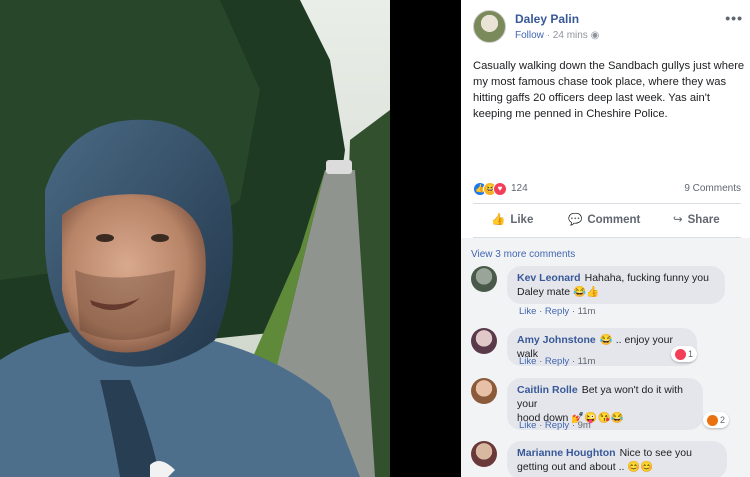 The image size is (750, 477). What do you see at coordinates (680, 355) in the screenshot?
I see `love-reaction-icon` at bounding box center [680, 355].